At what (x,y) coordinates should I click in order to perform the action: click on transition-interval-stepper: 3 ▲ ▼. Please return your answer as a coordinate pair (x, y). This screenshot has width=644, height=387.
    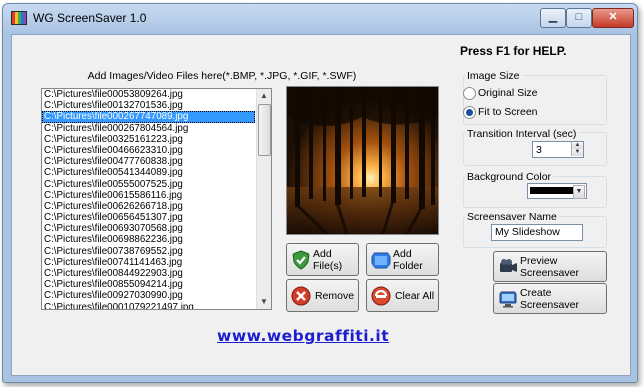
    Looking at the image, I should click on (558, 149).